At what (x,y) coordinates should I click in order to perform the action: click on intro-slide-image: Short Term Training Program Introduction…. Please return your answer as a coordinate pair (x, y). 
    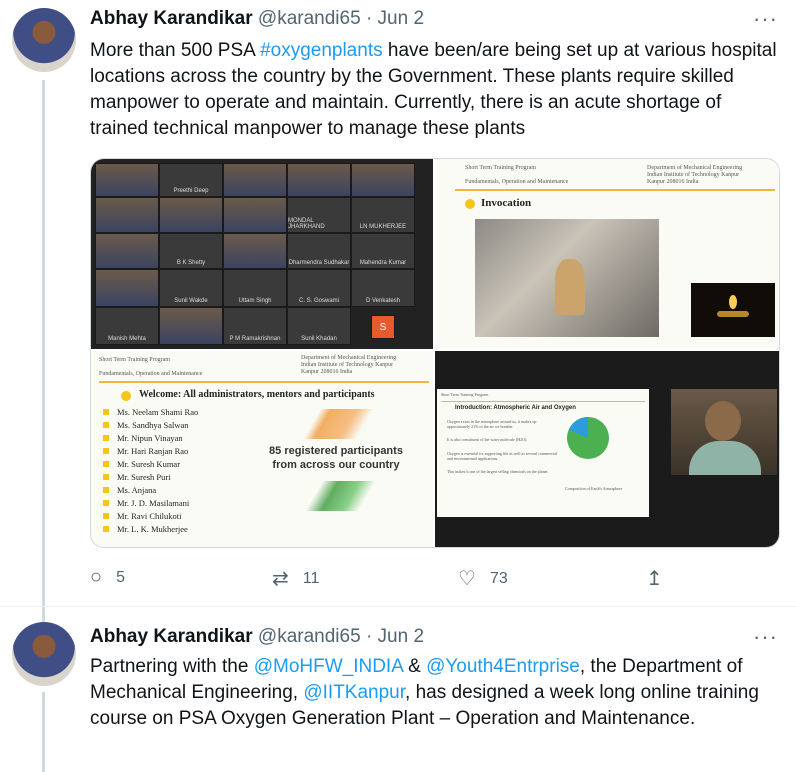
    Looking at the image, I should click on (607, 449).